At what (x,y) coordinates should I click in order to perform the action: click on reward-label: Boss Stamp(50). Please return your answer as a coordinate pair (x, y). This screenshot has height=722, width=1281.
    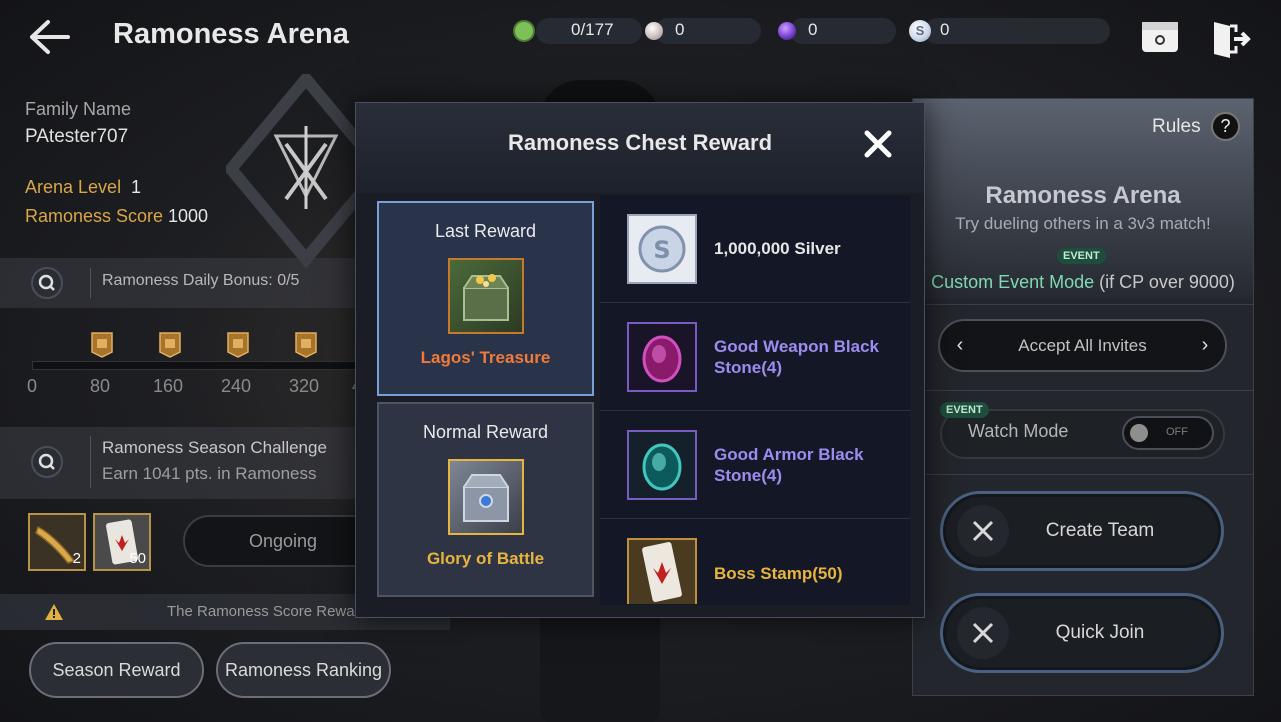
    Looking at the image, I should click on (778, 573).